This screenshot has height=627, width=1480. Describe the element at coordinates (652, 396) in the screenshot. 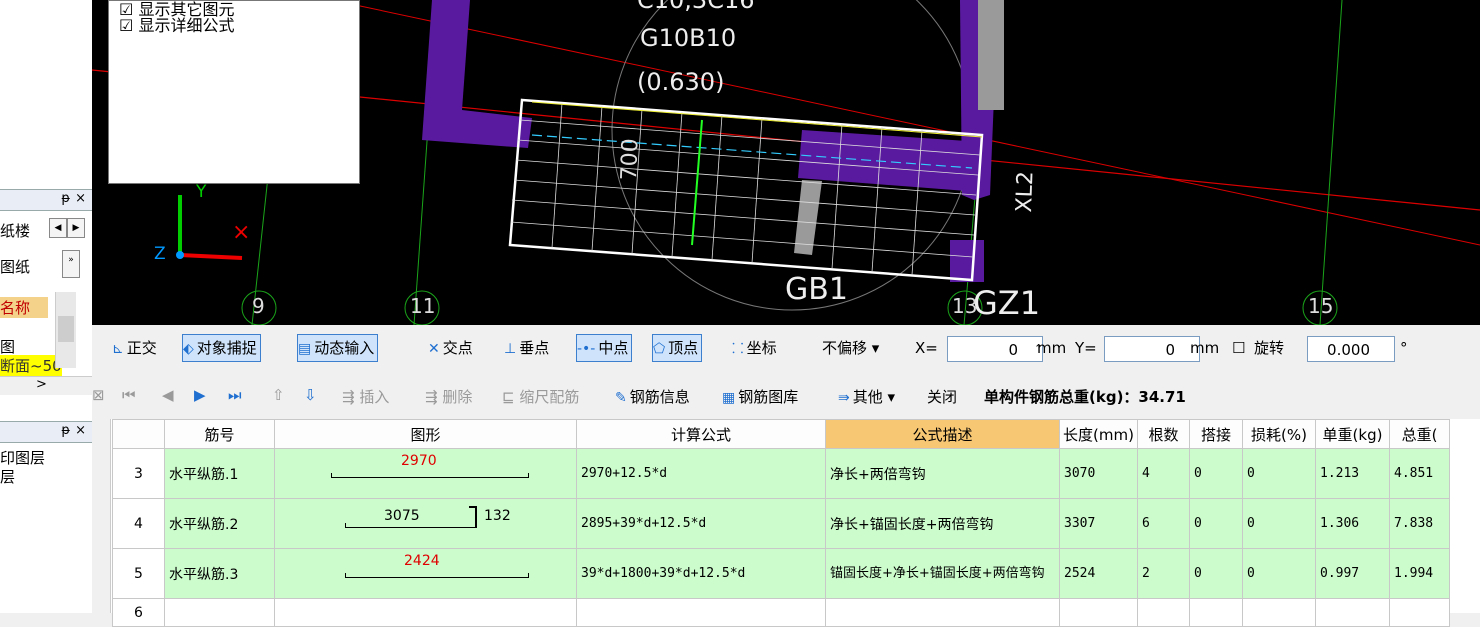

I see `rebar-info-button: ✎ 钢筋信息` at that location.